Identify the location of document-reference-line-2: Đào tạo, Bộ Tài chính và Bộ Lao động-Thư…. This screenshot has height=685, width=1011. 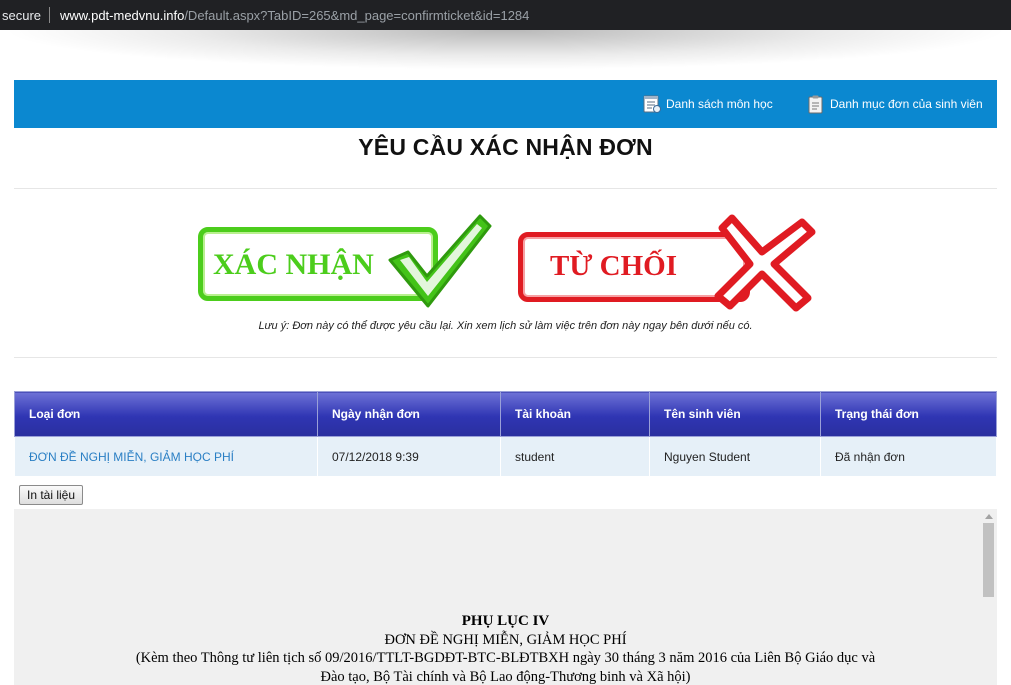
(505, 676).